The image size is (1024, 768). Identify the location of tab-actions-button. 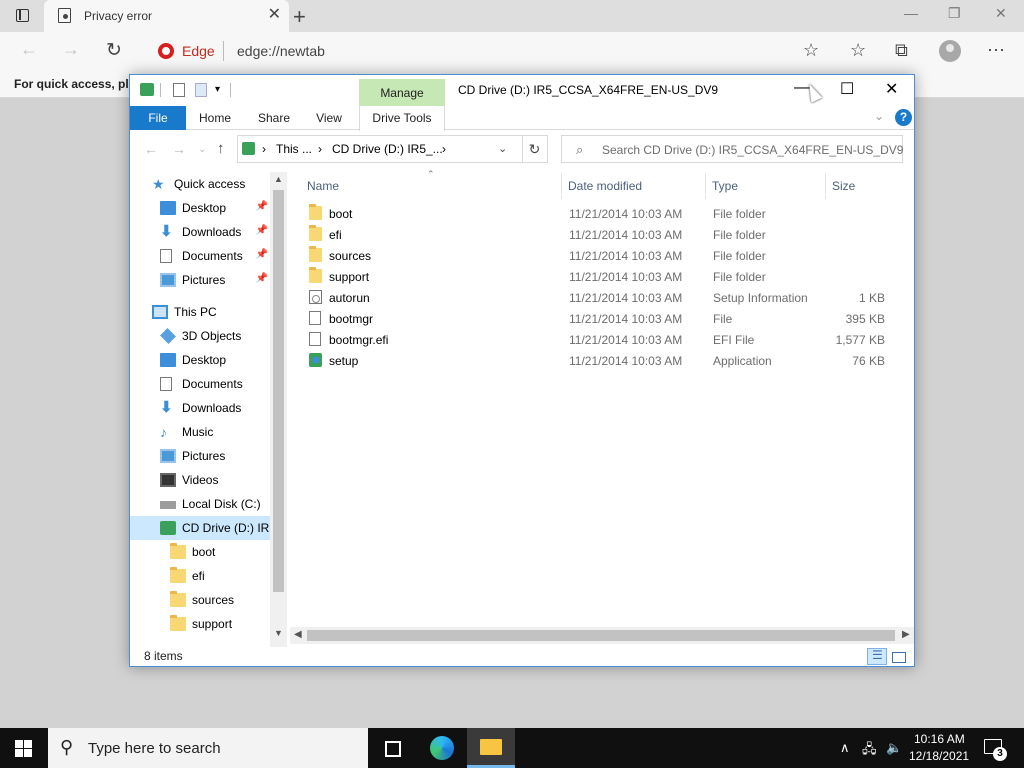
(23, 16).